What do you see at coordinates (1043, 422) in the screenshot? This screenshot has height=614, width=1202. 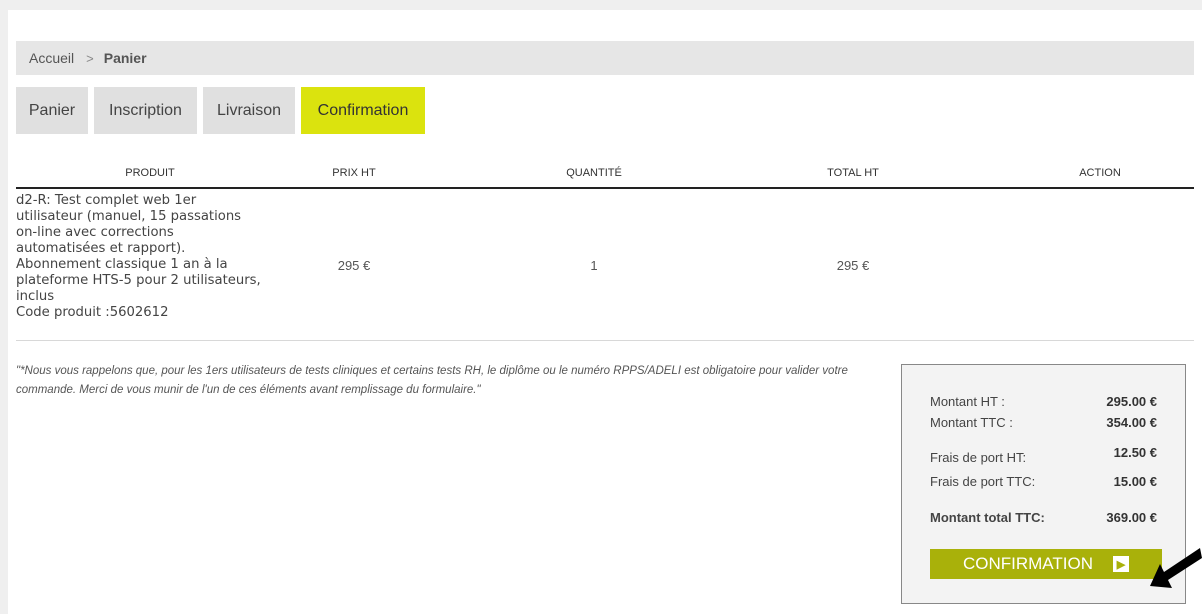 I see `summary-ttc-row: Montant TTC : 354.00 €` at bounding box center [1043, 422].